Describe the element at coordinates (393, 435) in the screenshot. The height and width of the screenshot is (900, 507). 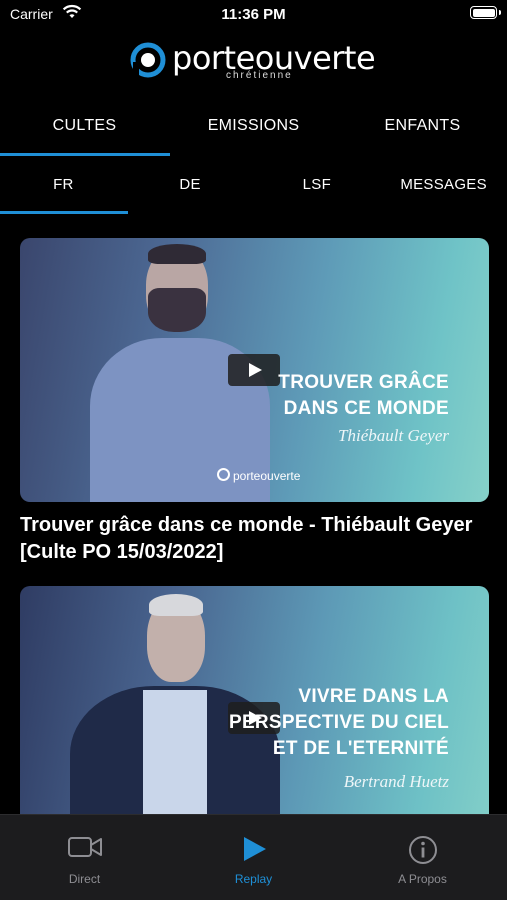
I see `thumbnail-speaker: Thiébault Geyer` at that location.